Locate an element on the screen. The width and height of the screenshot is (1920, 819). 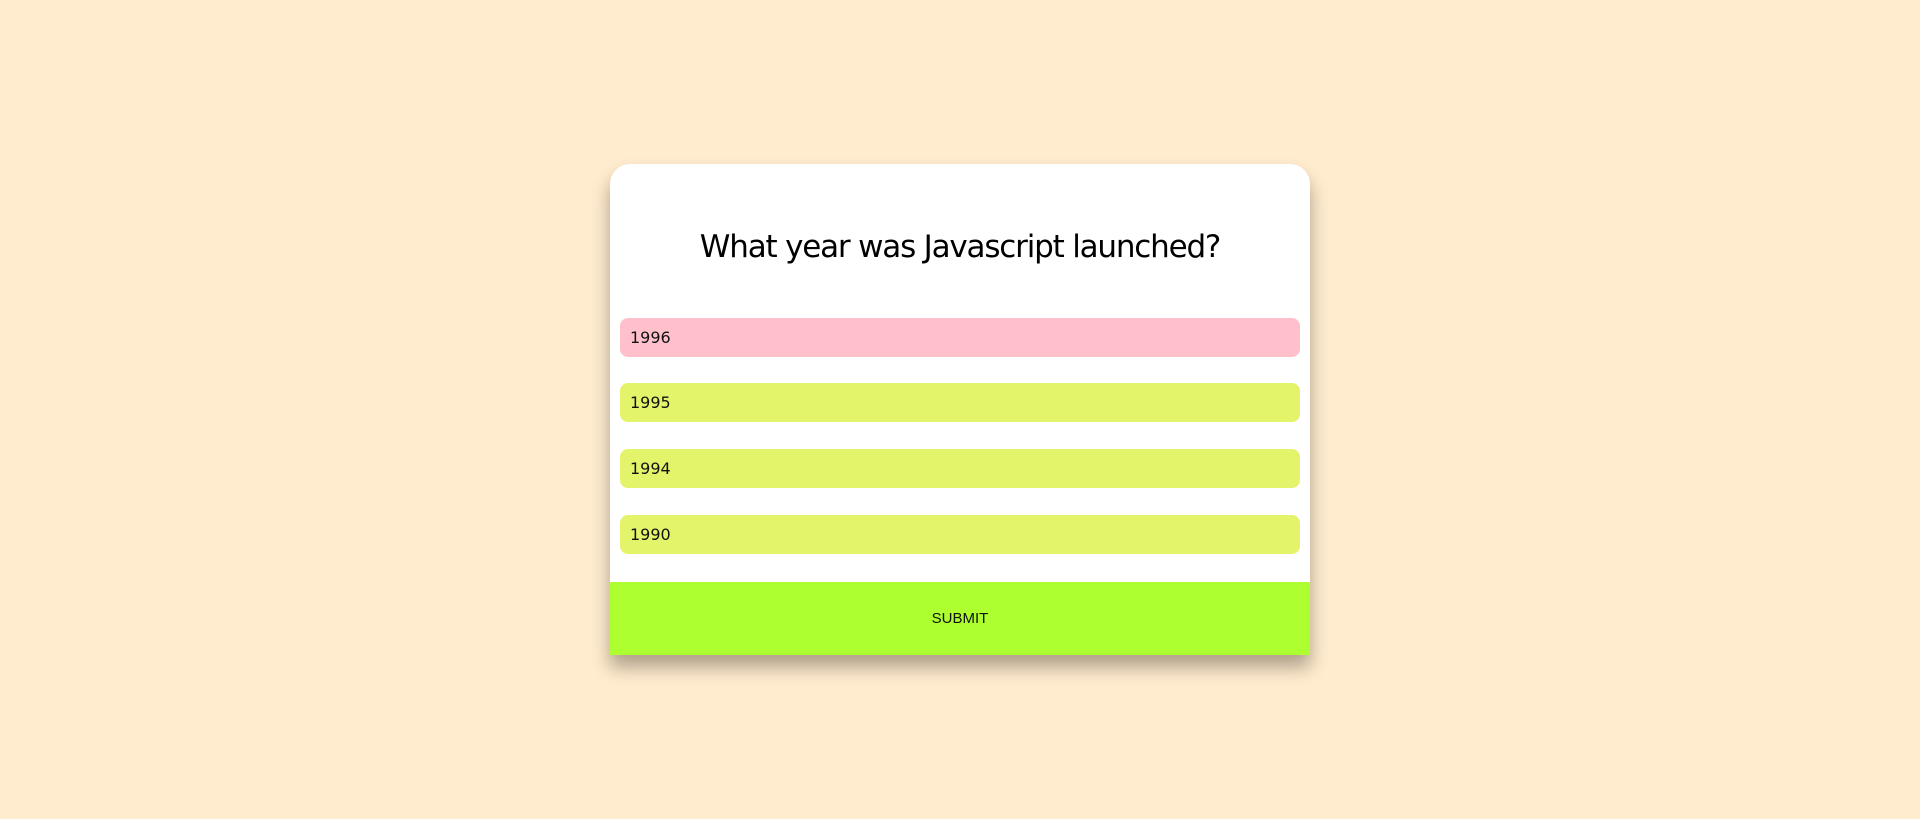
answer-list: 1996 1995 1994 1990 is located at coordinates (960, 449).